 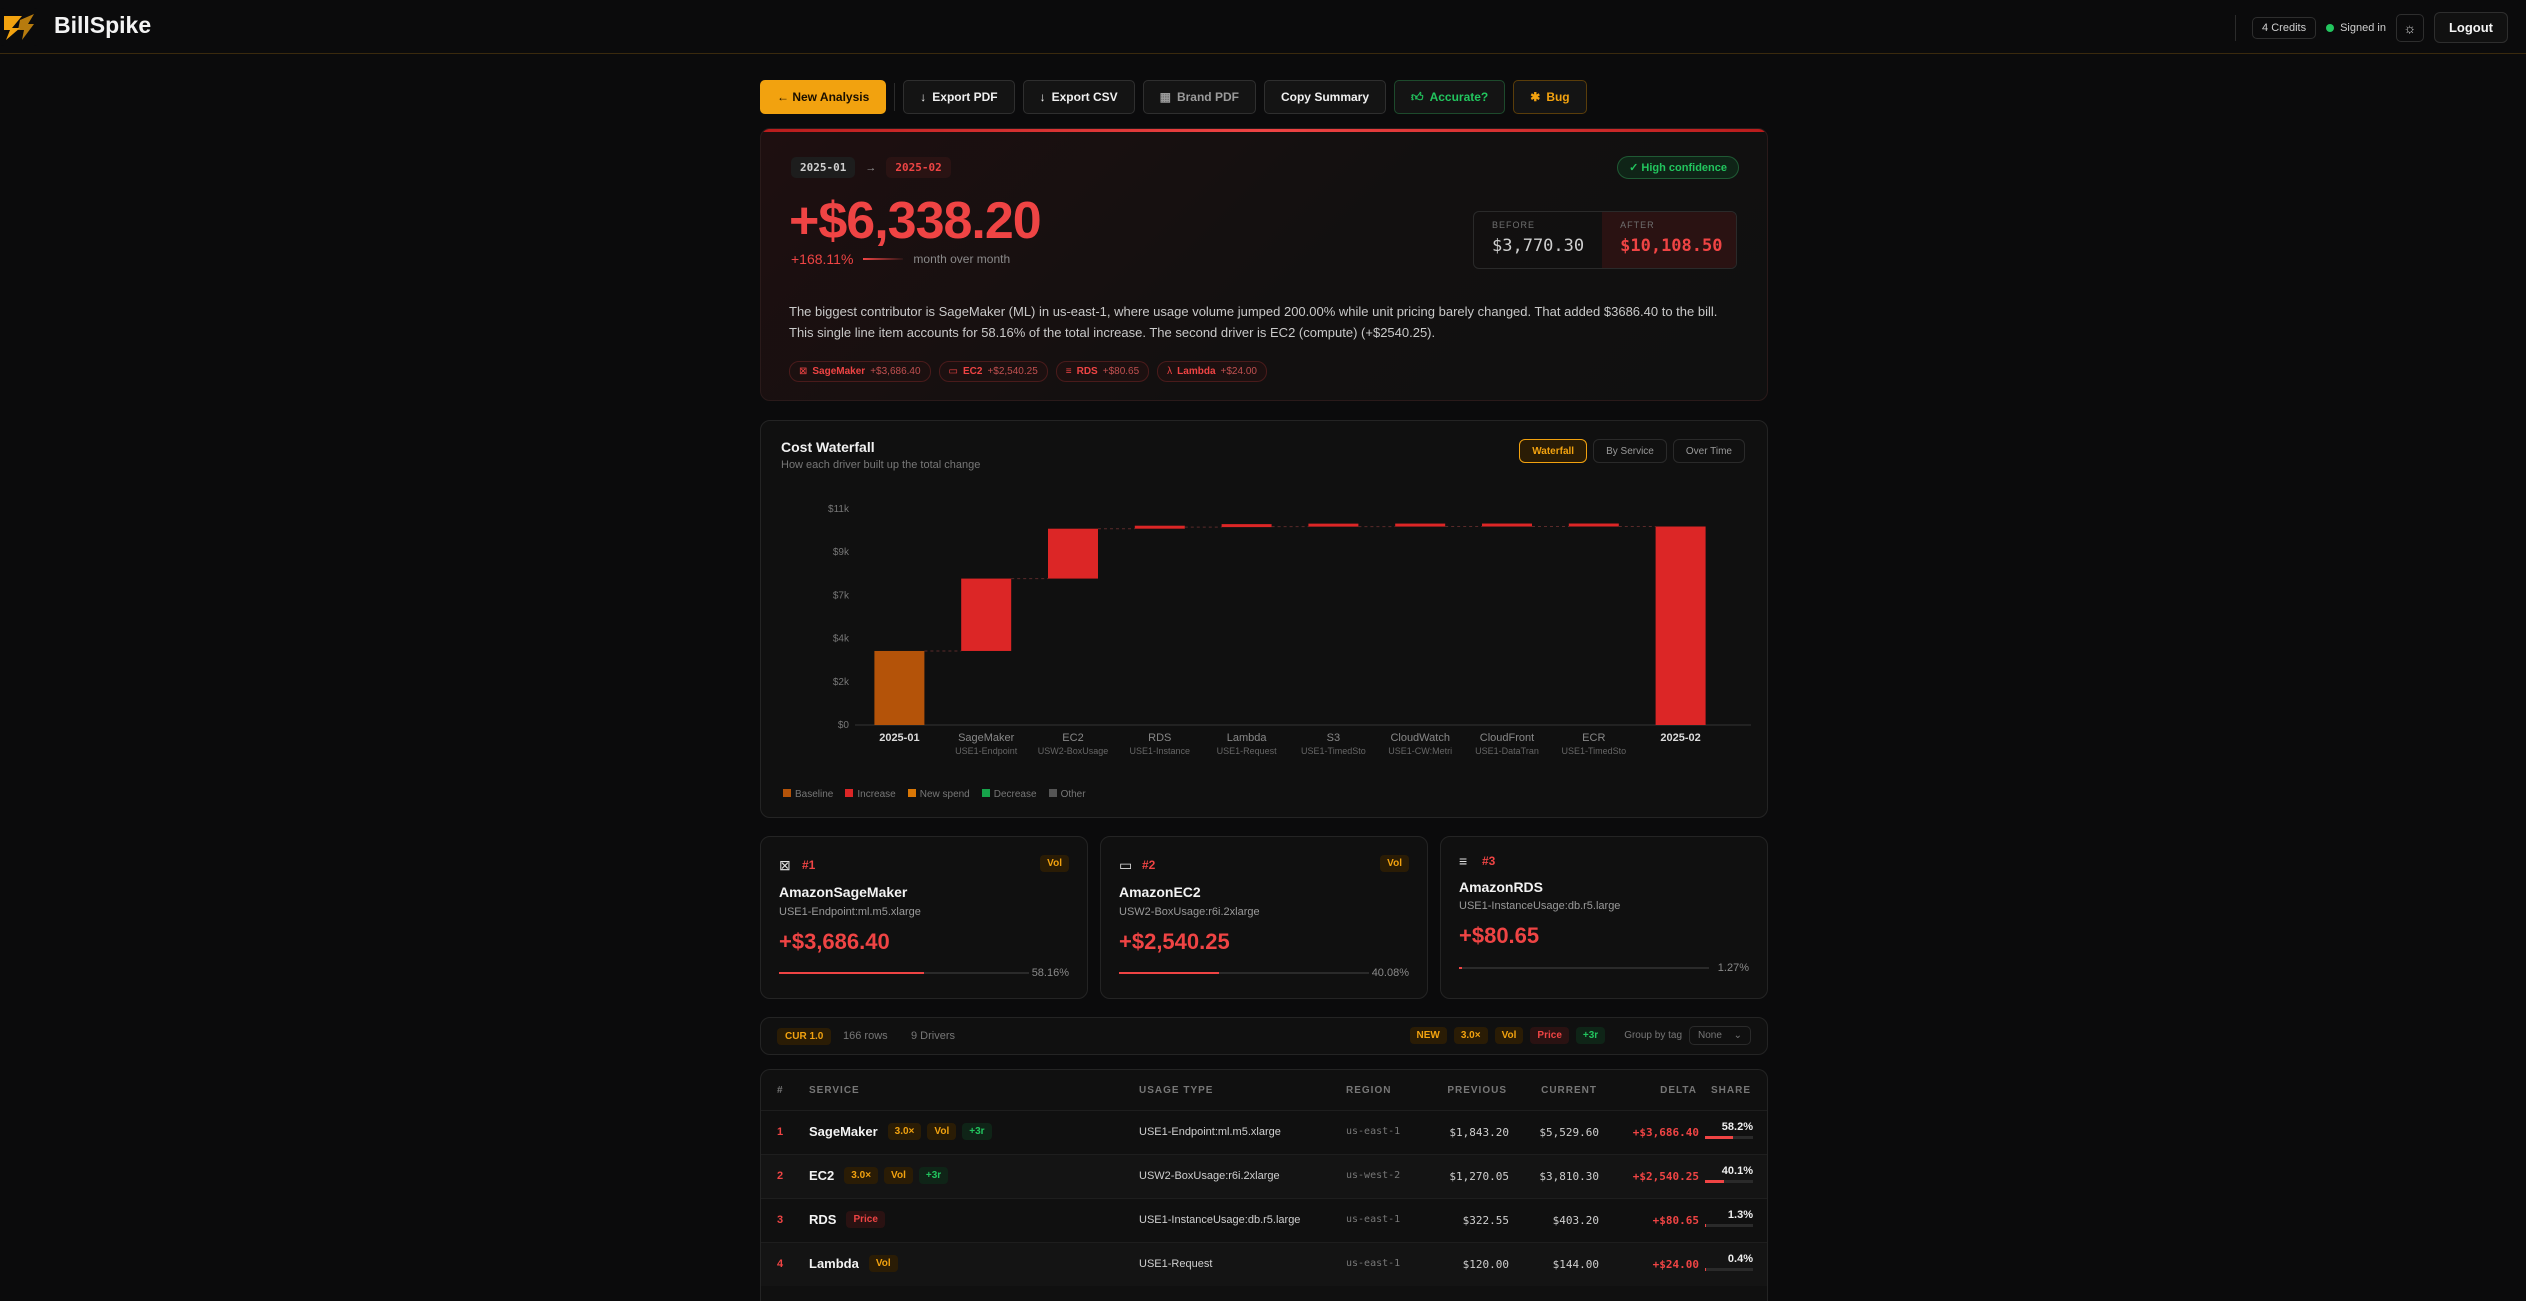 I want to click on thumbs-up-icon: 👍︎, so click(x=1417, y=96).